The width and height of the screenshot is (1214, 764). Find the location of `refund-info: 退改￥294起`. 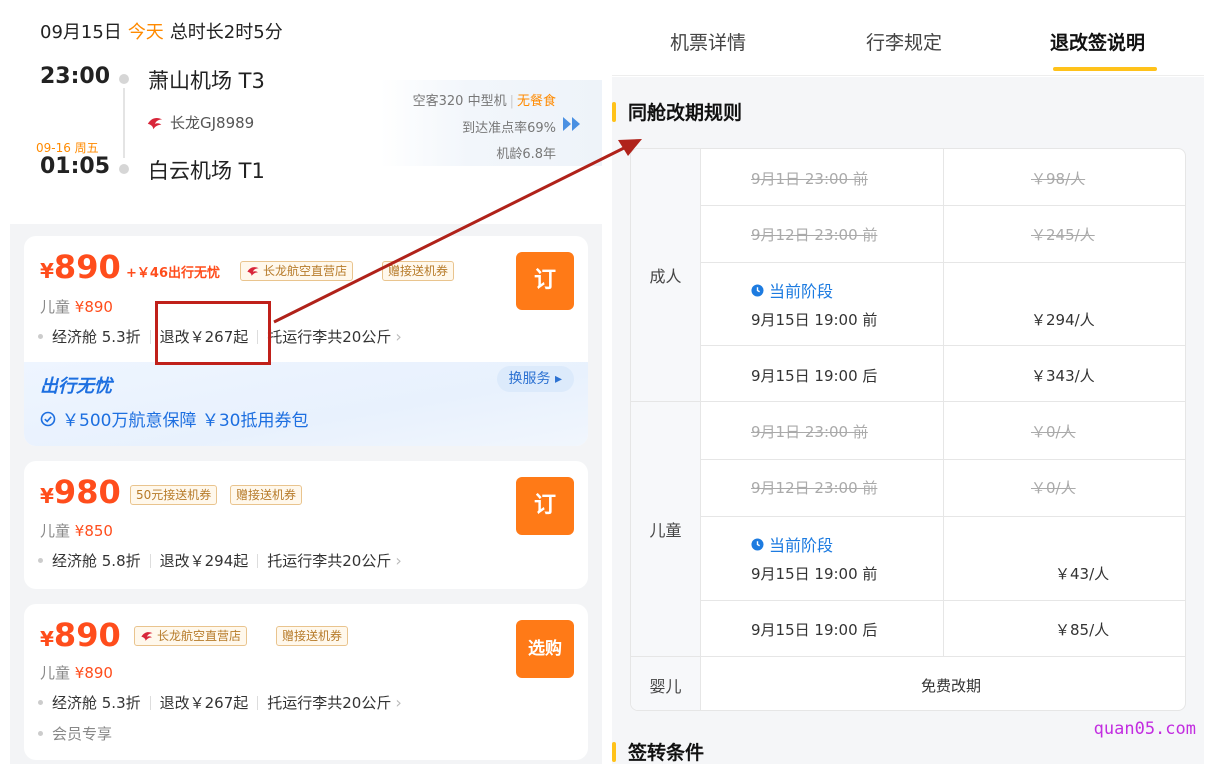

refund-info: 退改￥294起 is located at coordinates (204, 560).